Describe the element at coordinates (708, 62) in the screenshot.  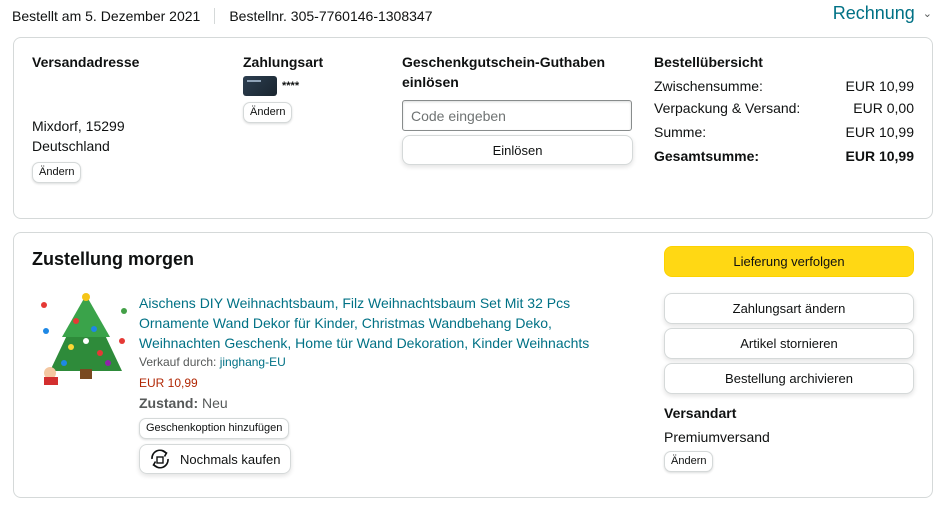
I see `summary-heading: Bestellübersicht` at that location.